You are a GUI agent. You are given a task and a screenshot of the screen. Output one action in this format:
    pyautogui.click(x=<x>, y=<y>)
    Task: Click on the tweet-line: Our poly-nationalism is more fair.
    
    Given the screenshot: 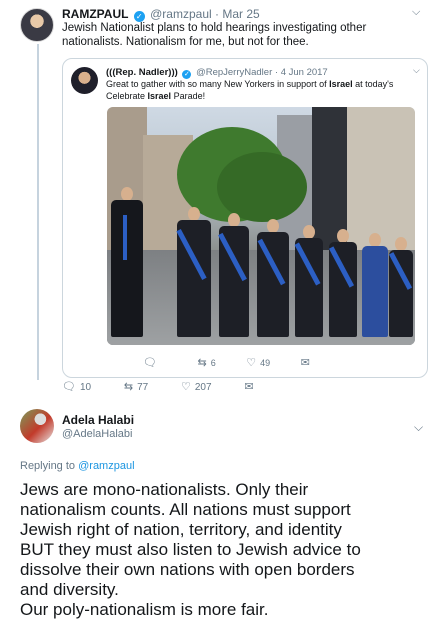 What is the action you would take?
    pyautogui.click(x=144, y=609)
    